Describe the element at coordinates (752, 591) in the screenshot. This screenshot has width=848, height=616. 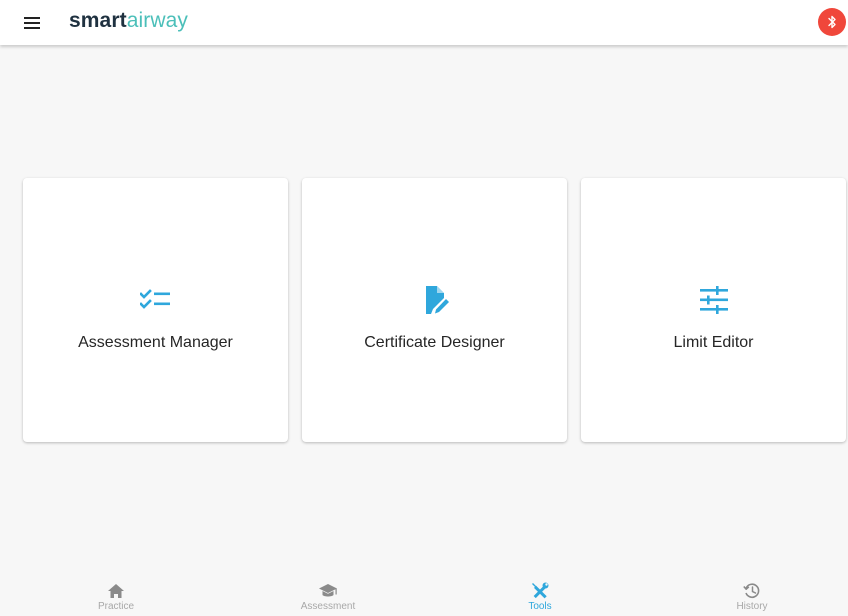
I see `history-icon` at that location.